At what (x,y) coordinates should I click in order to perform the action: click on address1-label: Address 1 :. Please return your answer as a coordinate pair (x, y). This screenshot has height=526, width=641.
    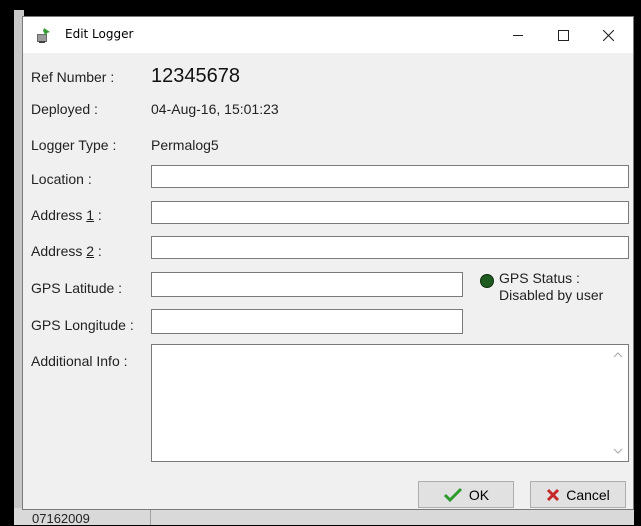
    Looking at the image, I should click on (66, 215).